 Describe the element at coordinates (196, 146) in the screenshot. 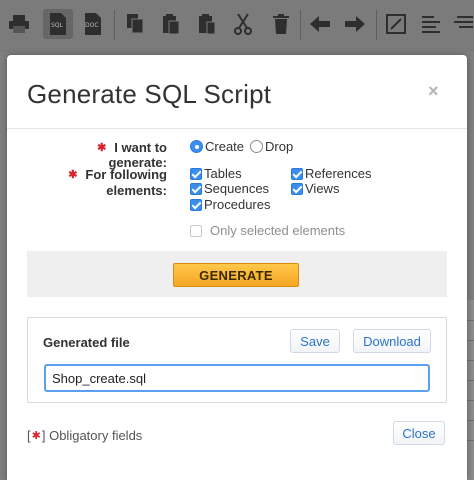

I see `radio-create-button` at that location.